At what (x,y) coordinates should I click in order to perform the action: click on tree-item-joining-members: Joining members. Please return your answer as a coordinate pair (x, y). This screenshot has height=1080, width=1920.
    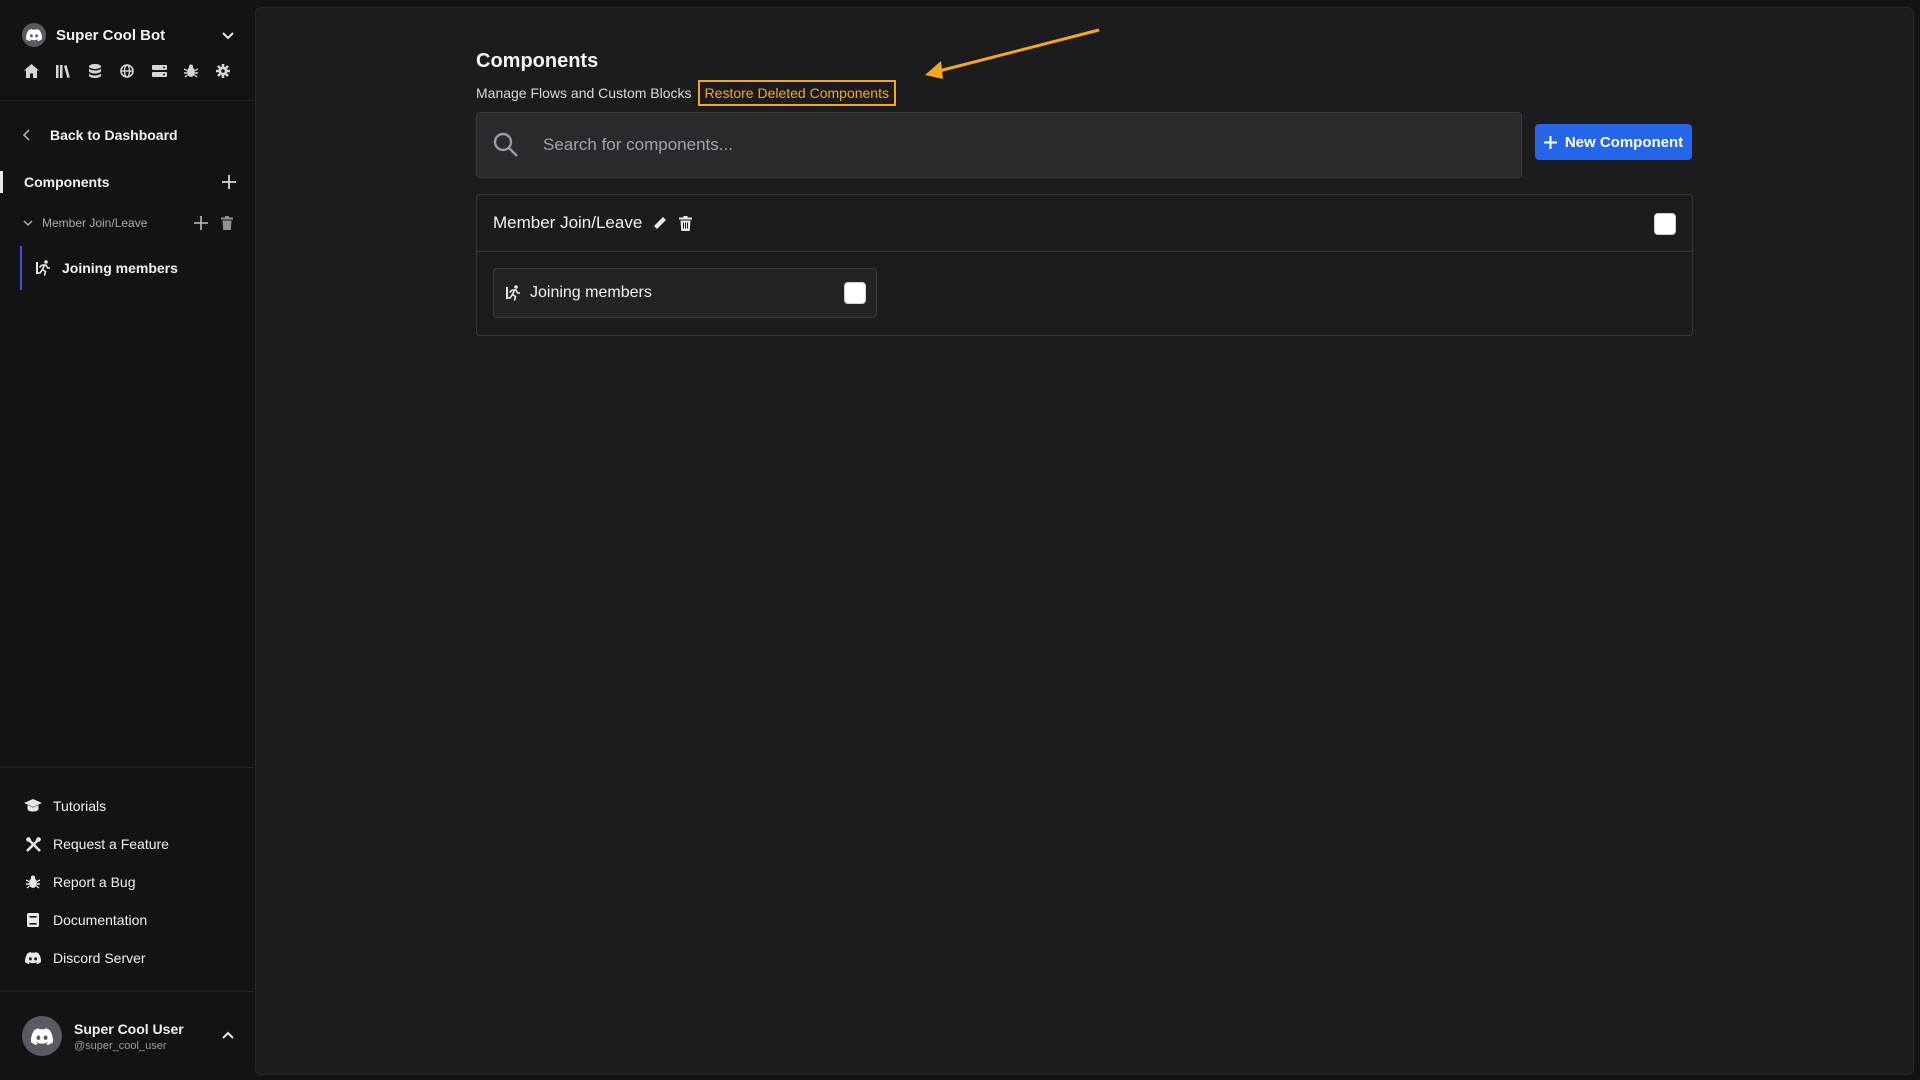
    Looking at the image, I should click on (129, 268).